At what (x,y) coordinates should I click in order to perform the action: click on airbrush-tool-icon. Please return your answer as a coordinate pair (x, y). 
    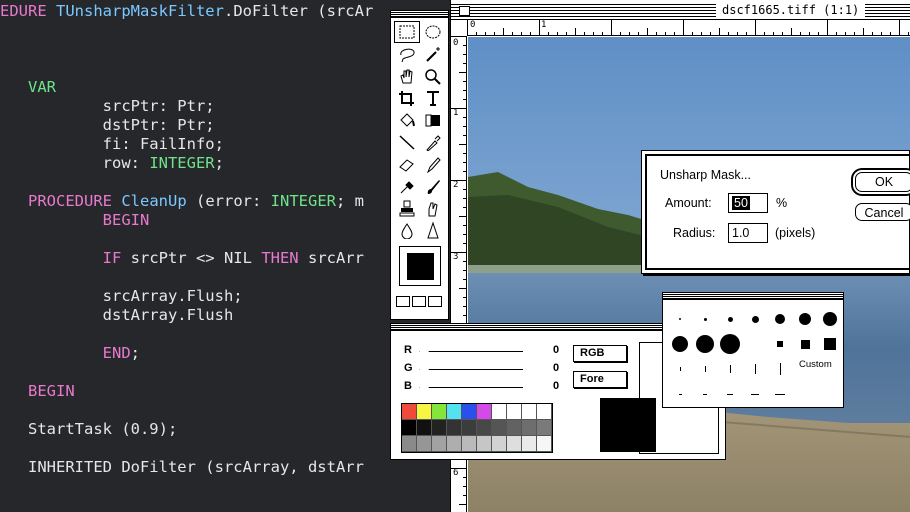
    Looking at the image, I should click on (407, 186).